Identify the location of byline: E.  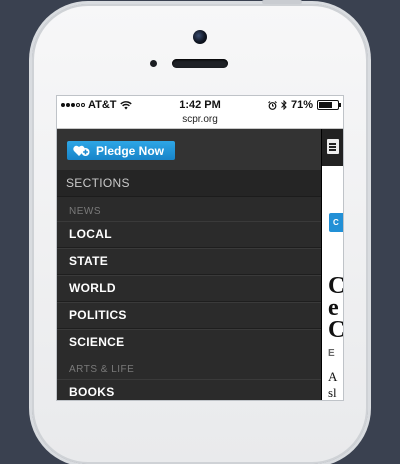
(331, 353).